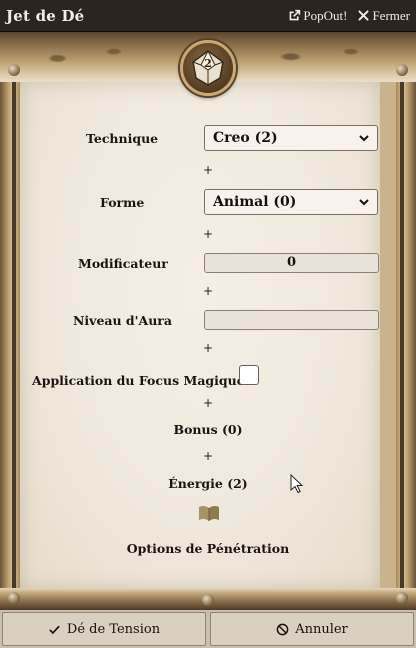 The width and height of the screenshot is (416, 648). Describe the element at coordinates (123, 263) in the screenshot. I see `modificateur-label: Modificateur` at that location.